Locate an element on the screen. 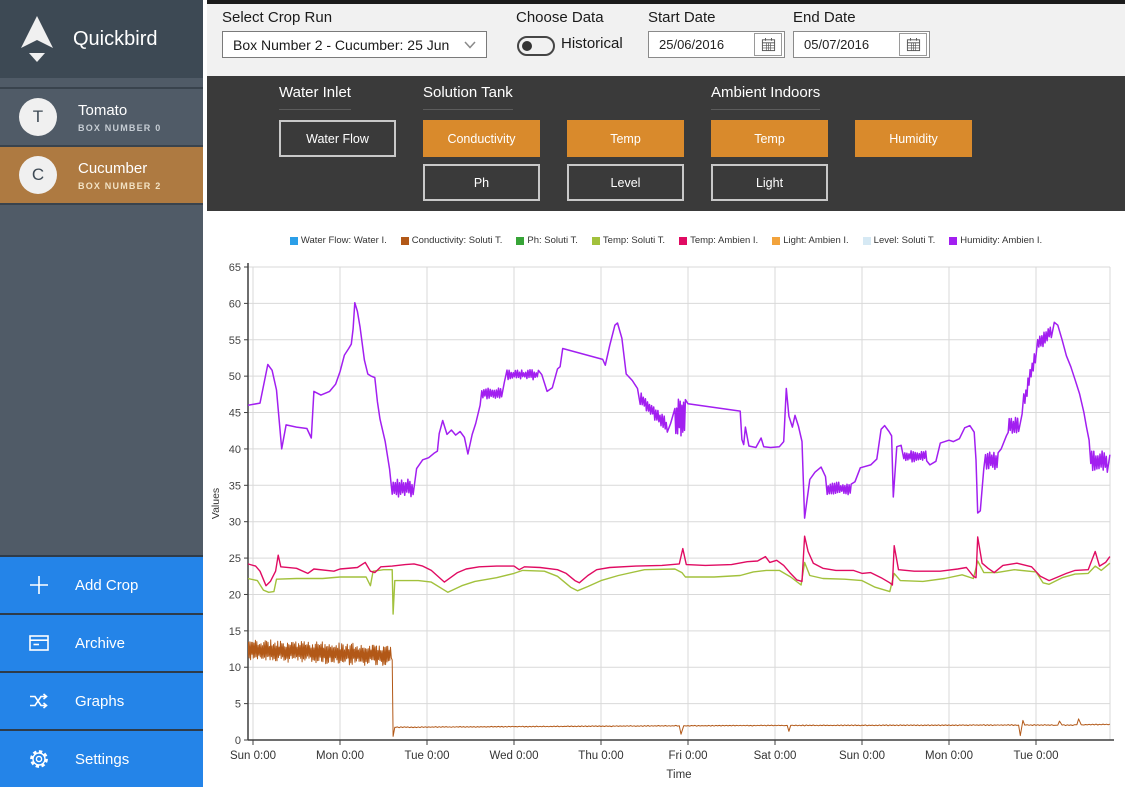 The height and width of the screenshot is (787, 1125). end-date-label: End Date is located at coordinates (824, 17).